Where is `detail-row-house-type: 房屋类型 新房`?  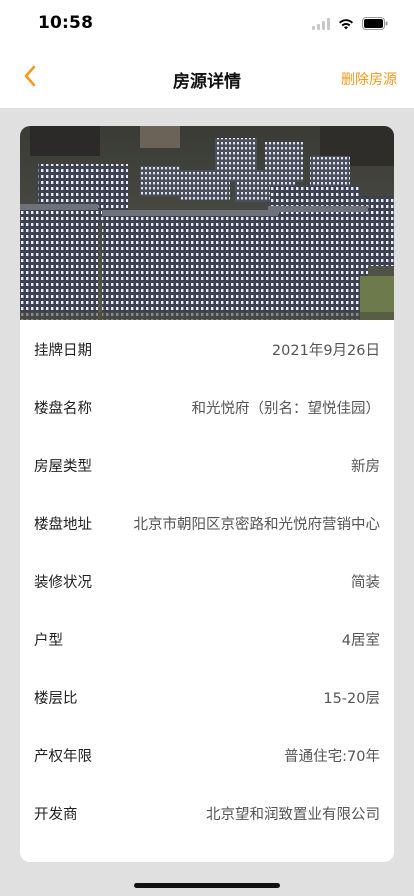 detail-row-house-type: 房屋类型 新房 is located at coordinates (207, 465).